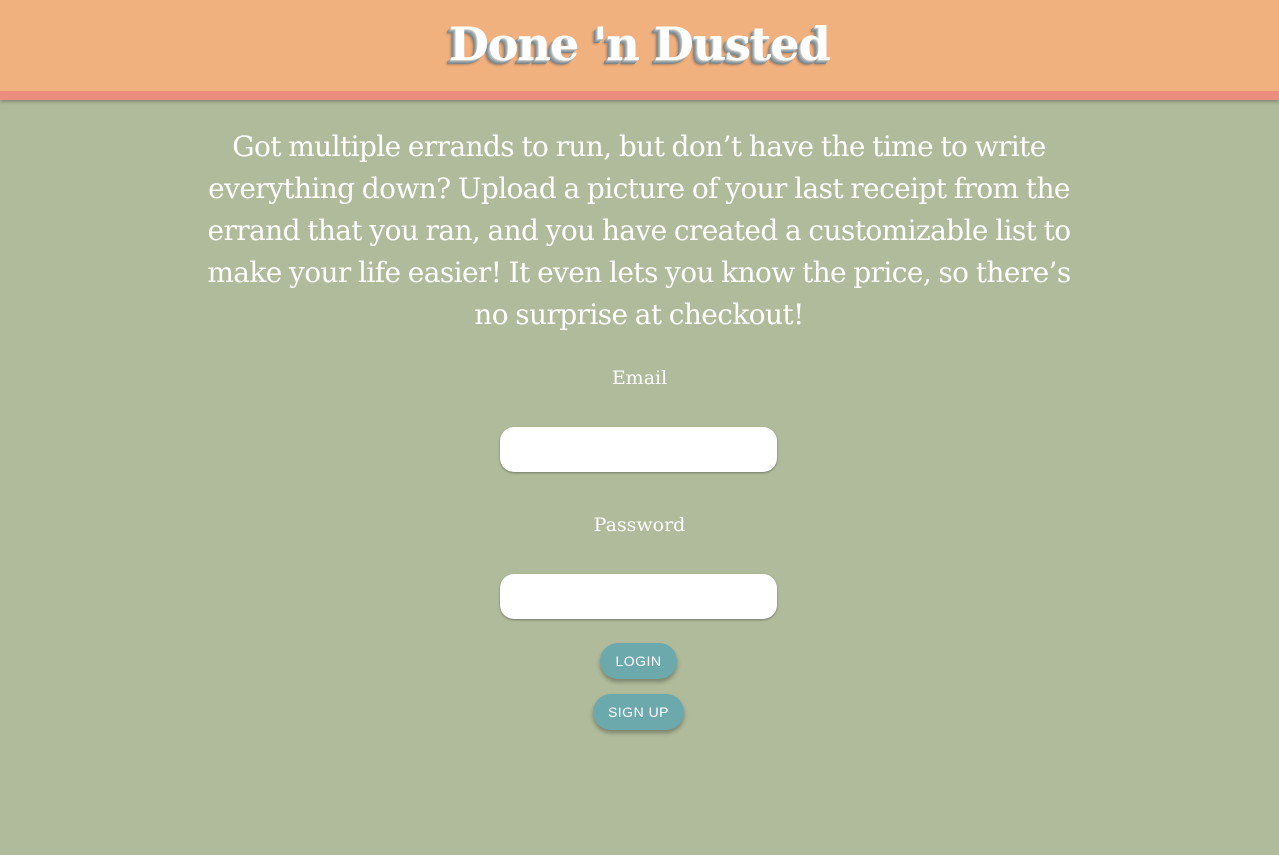 Image resolution: width=1279 pixels, height=855 pixels. I want to click on login-button: Login, so click(638, 661).